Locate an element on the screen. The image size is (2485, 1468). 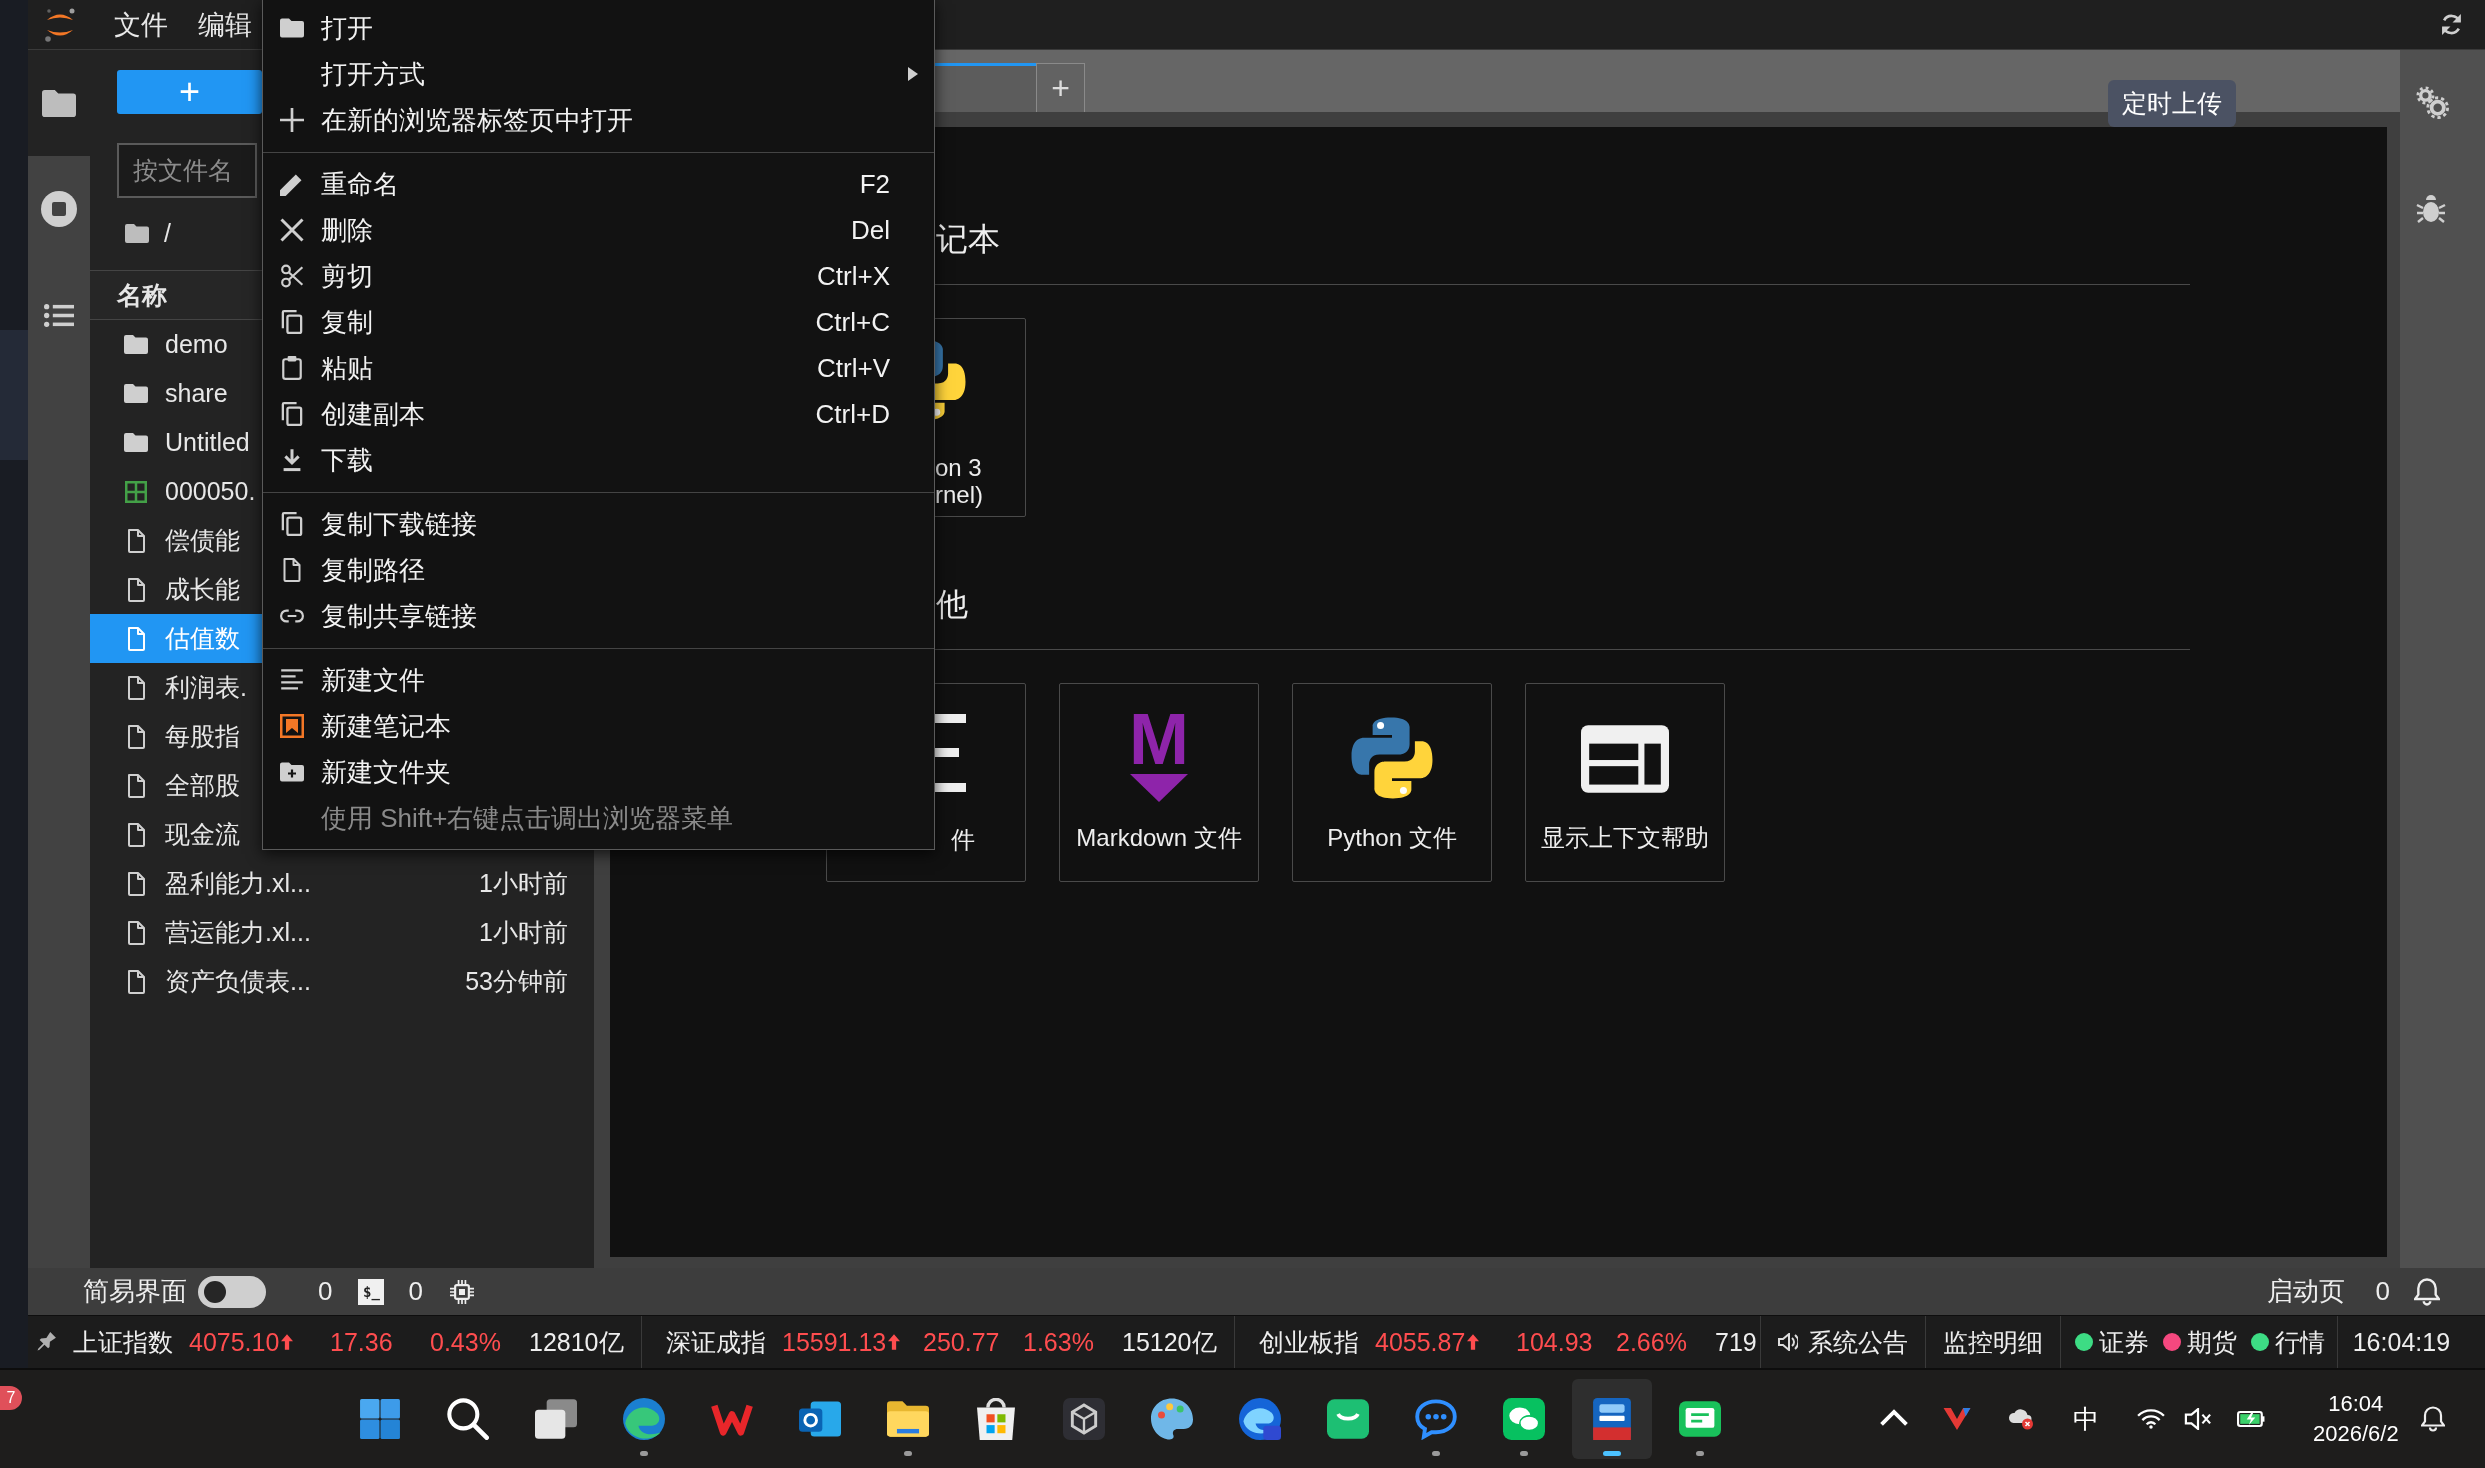
index-price: 15591.13 is located at coordinates (834, 1342).